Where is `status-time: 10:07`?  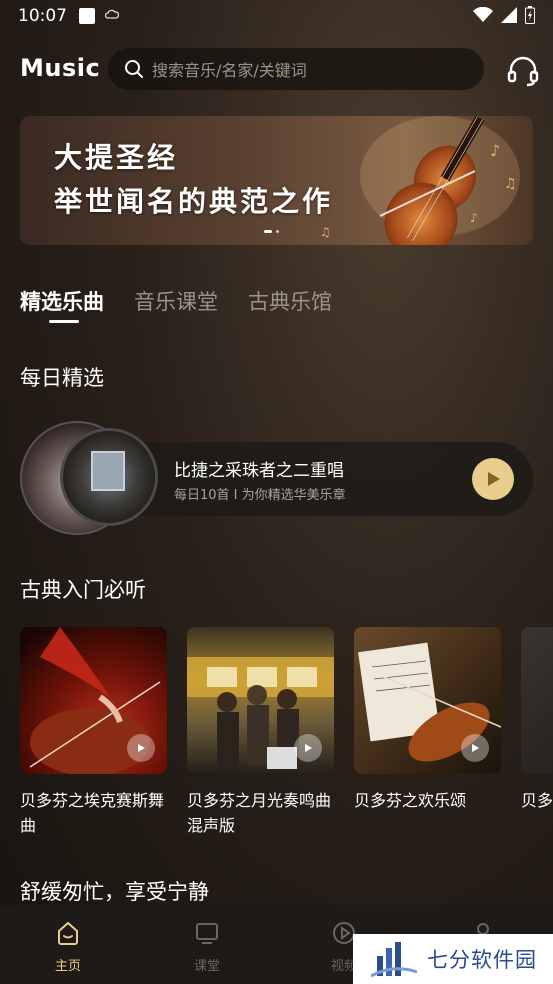 status-time: 10:07 is located at coordinates (42, 16).